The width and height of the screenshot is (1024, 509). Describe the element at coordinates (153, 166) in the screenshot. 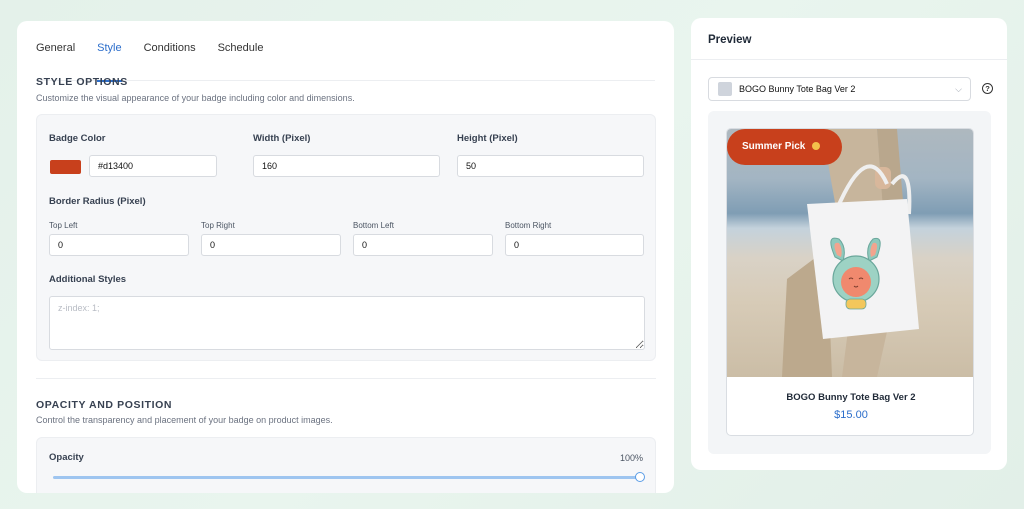

I see `badge-color-input: #d13400` at that location.